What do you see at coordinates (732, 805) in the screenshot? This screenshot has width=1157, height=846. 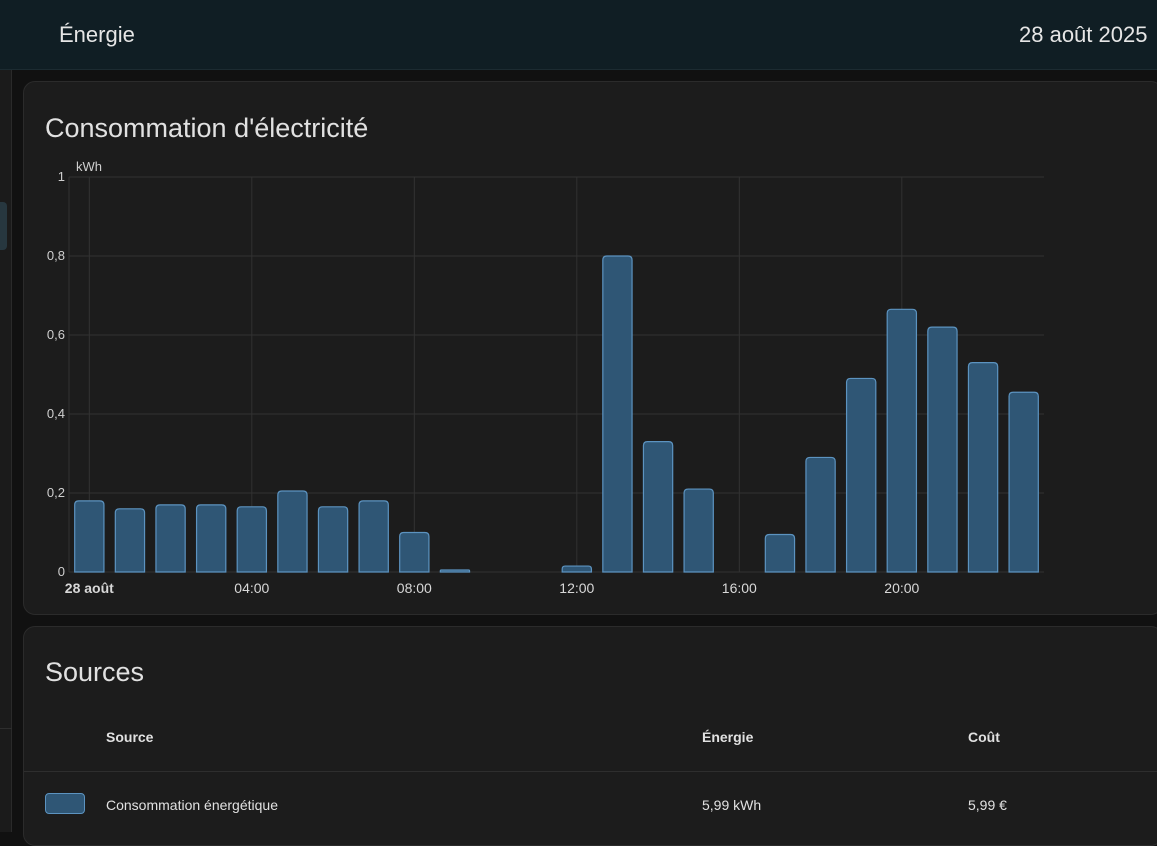 I see `source-energy-cell: 5,99 kWh` at bounding box center [732, 805].